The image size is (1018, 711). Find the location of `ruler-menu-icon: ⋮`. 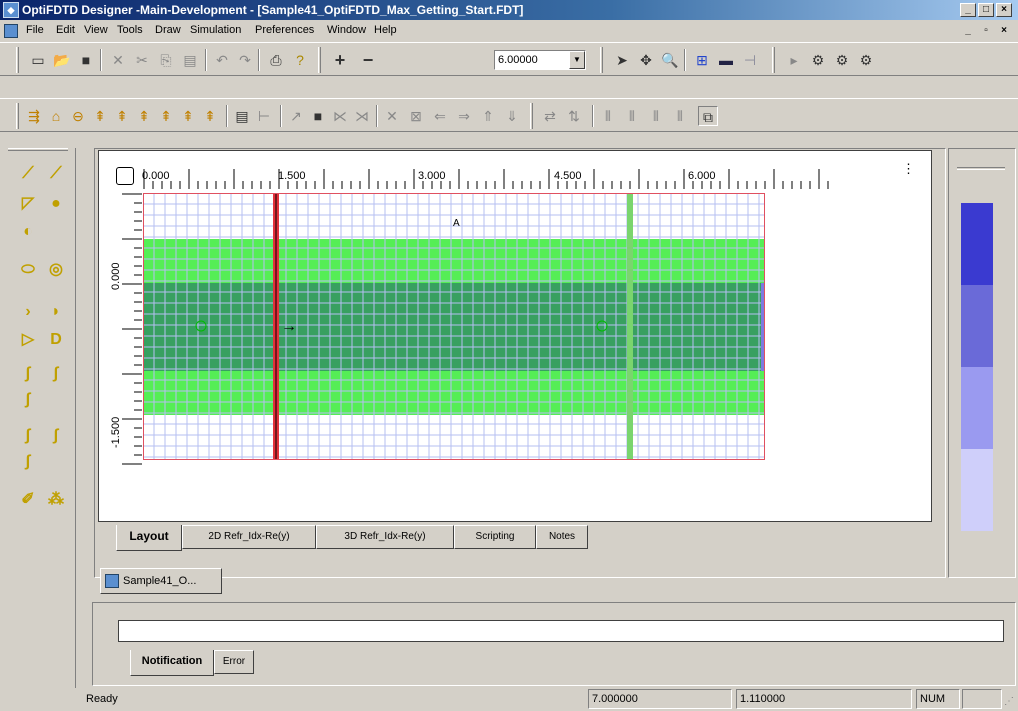

ruler-menu-icon: ⋮ is located at coordinates (908, 169).